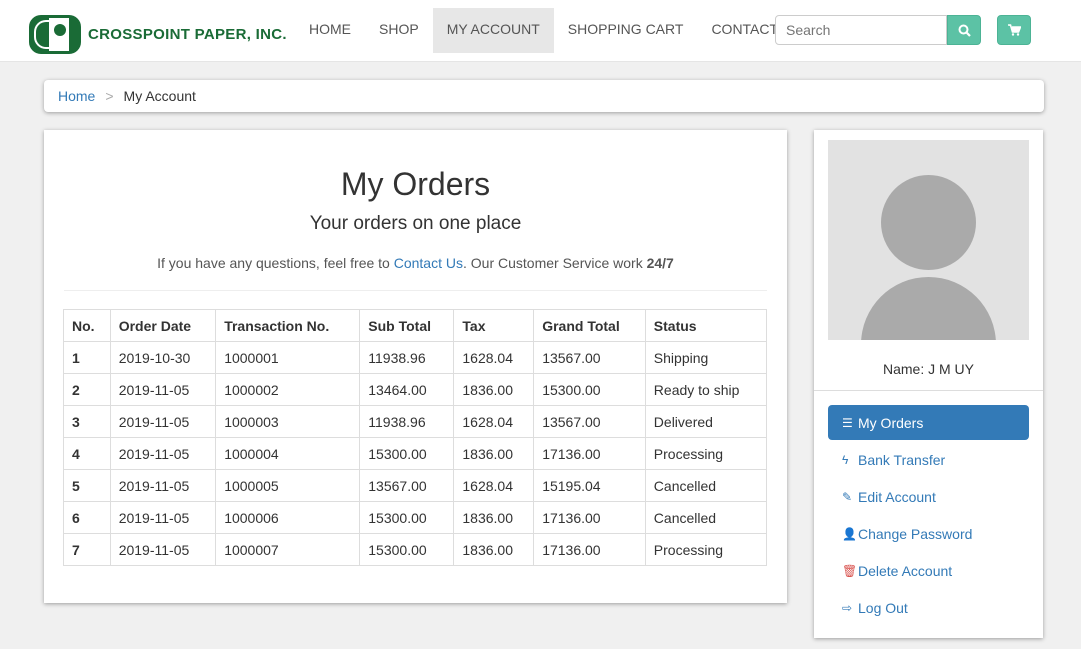  I want to click on nav-home: HOME, so click(330, 30).